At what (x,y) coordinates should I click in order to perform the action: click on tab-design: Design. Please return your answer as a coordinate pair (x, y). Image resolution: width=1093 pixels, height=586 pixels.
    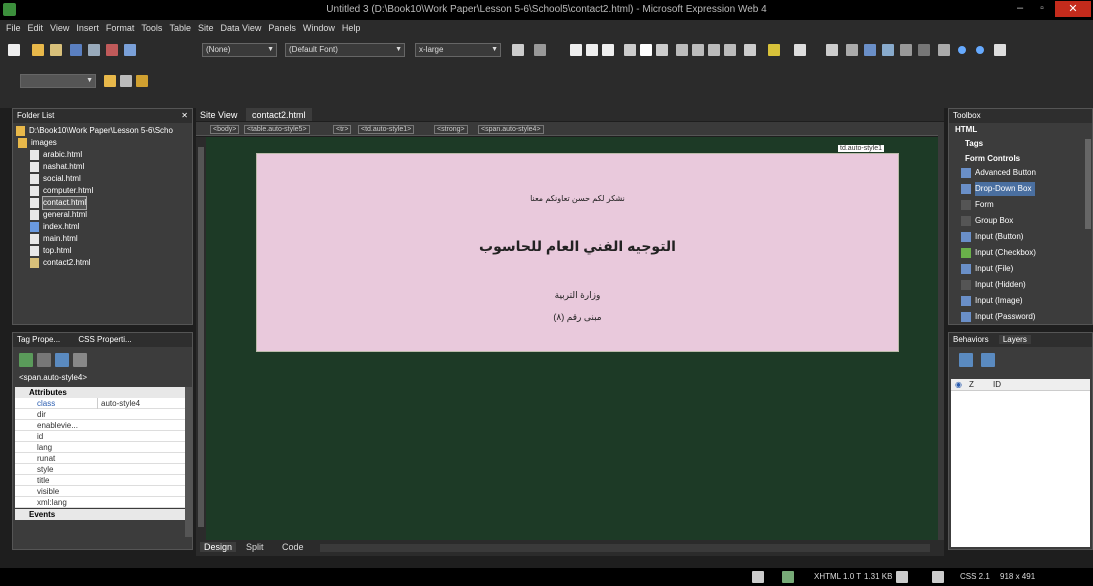
    Looking at the image, I should click on (218, 547).